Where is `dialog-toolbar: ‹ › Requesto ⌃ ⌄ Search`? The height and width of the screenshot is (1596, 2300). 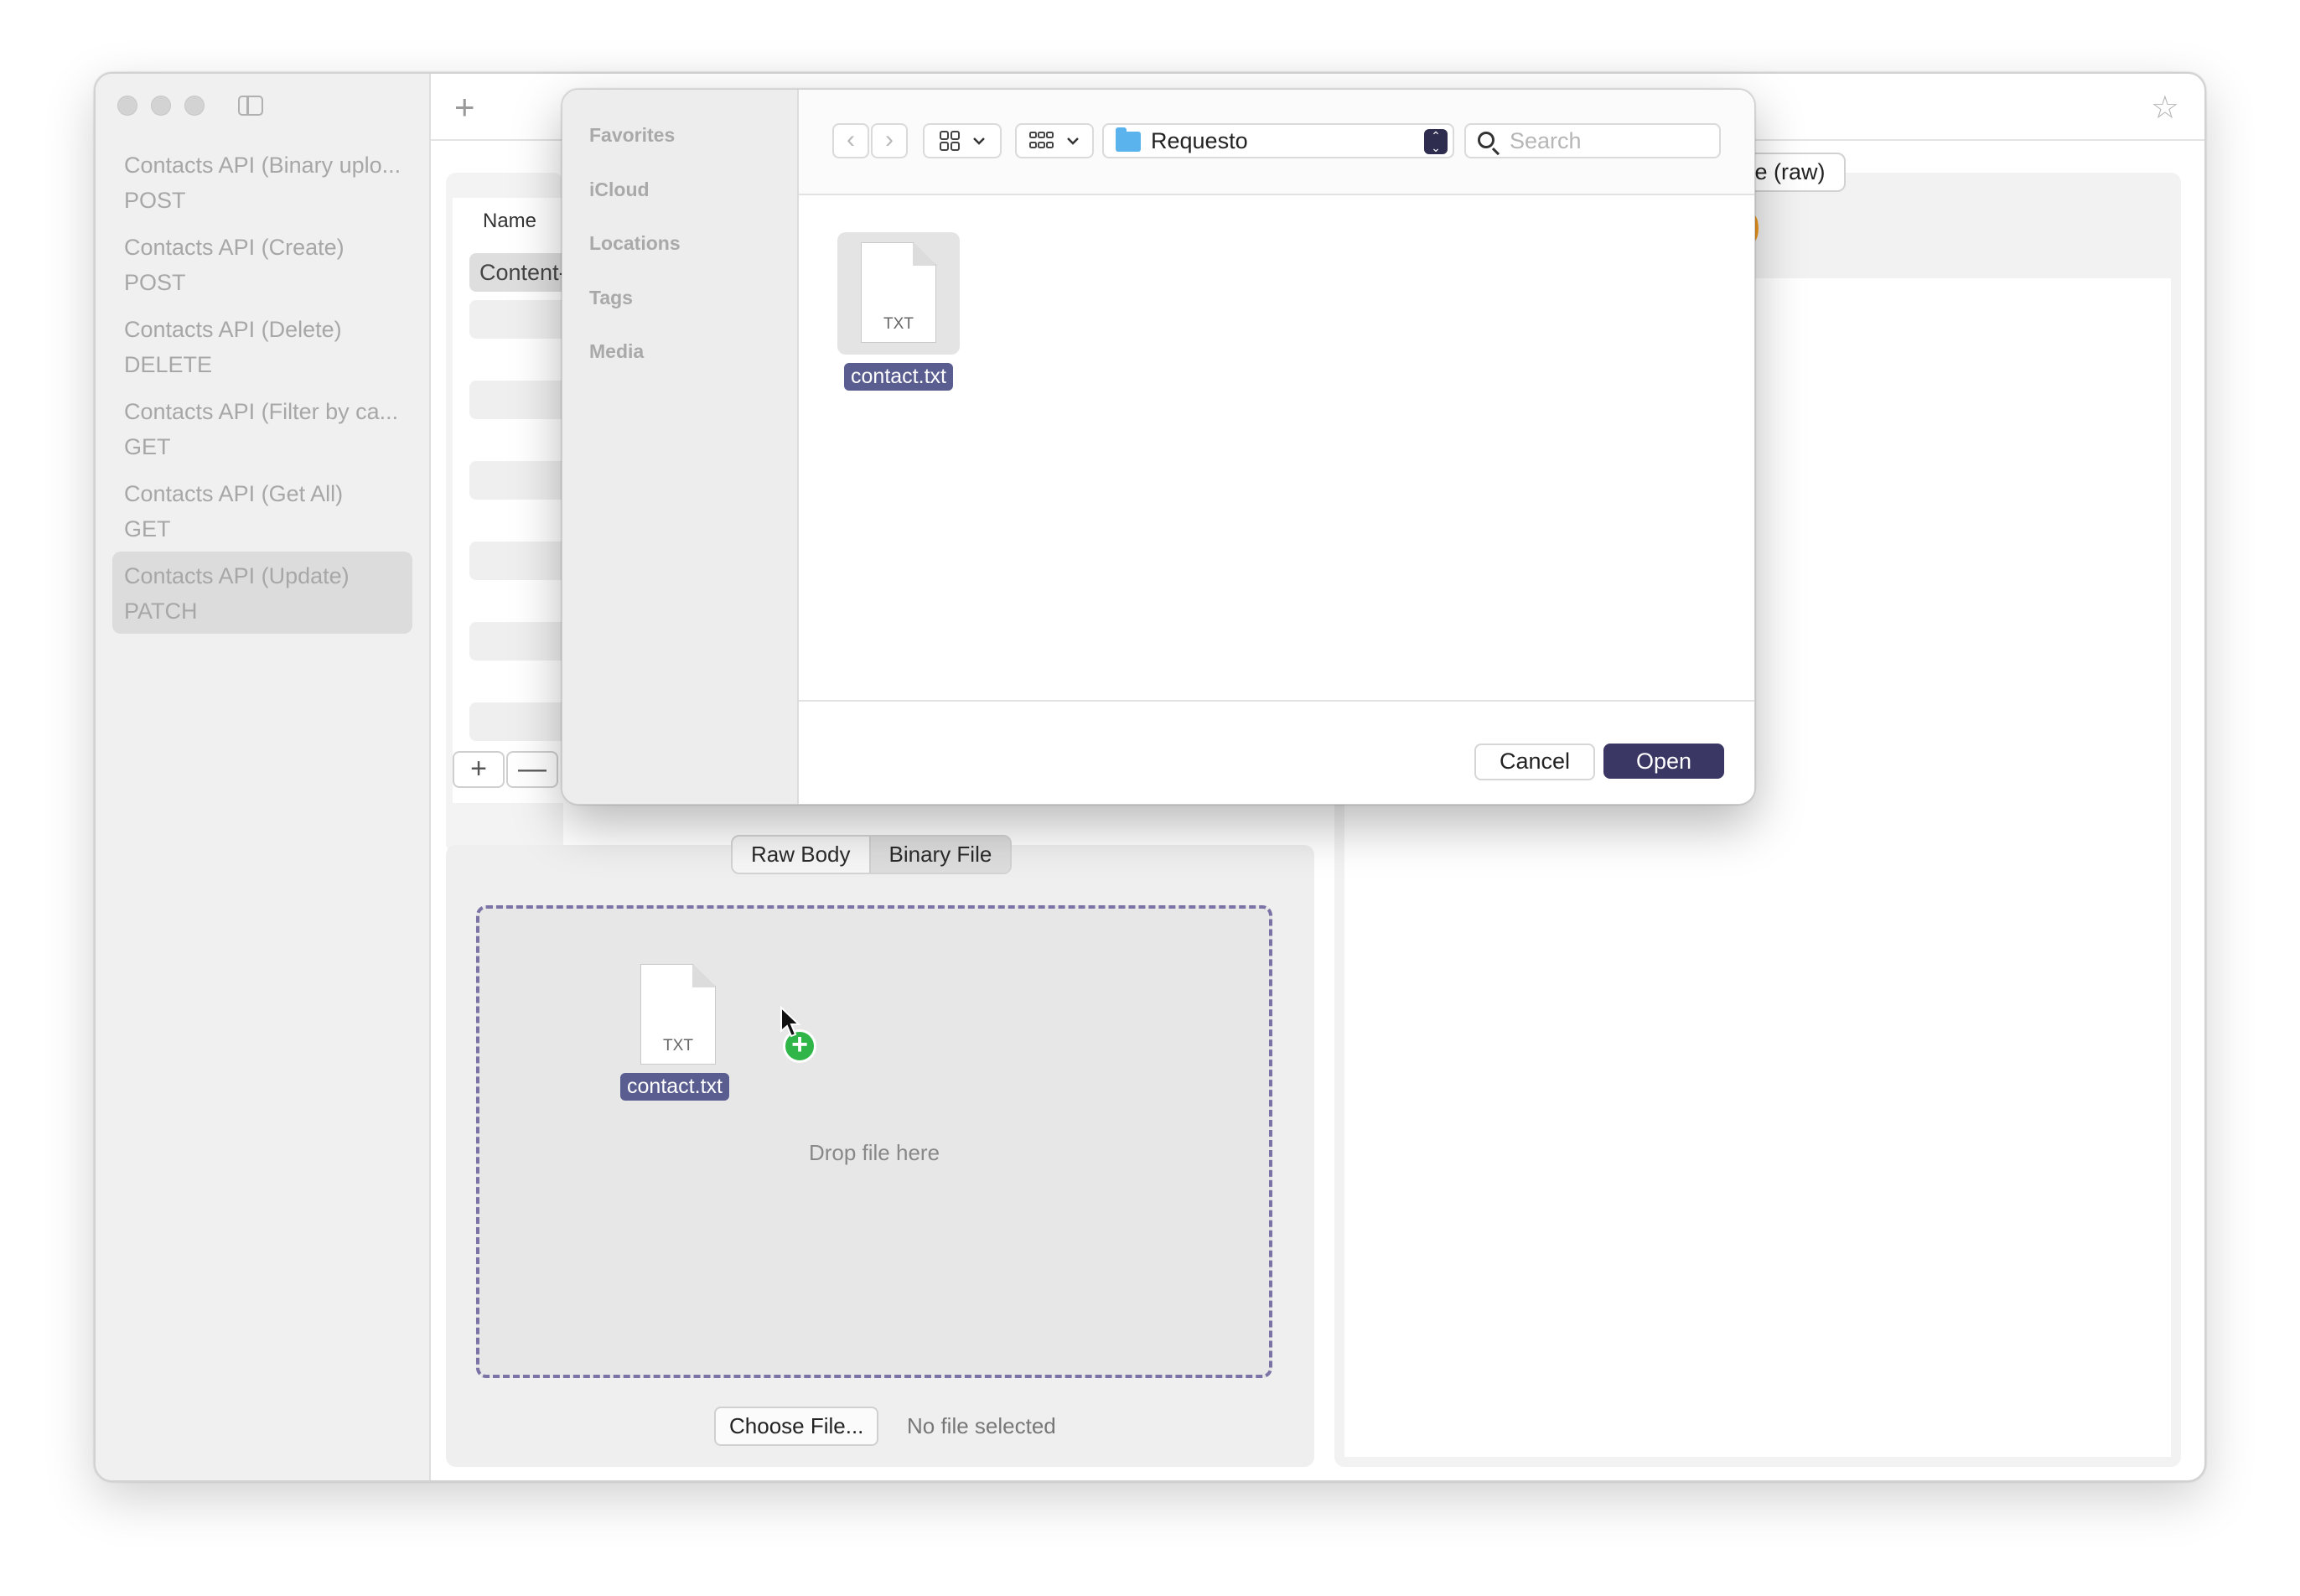
dialog-toolbar: ‹ › Requesto ⌃ ⌄ Search is located at coordinates (1276, 142).